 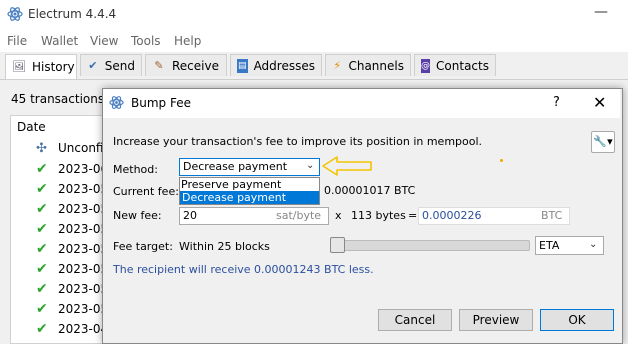 What do you see at coordinates (187, 41) in the screenshot?
I see `menu-help: Help` at bounding box center [187, 41].